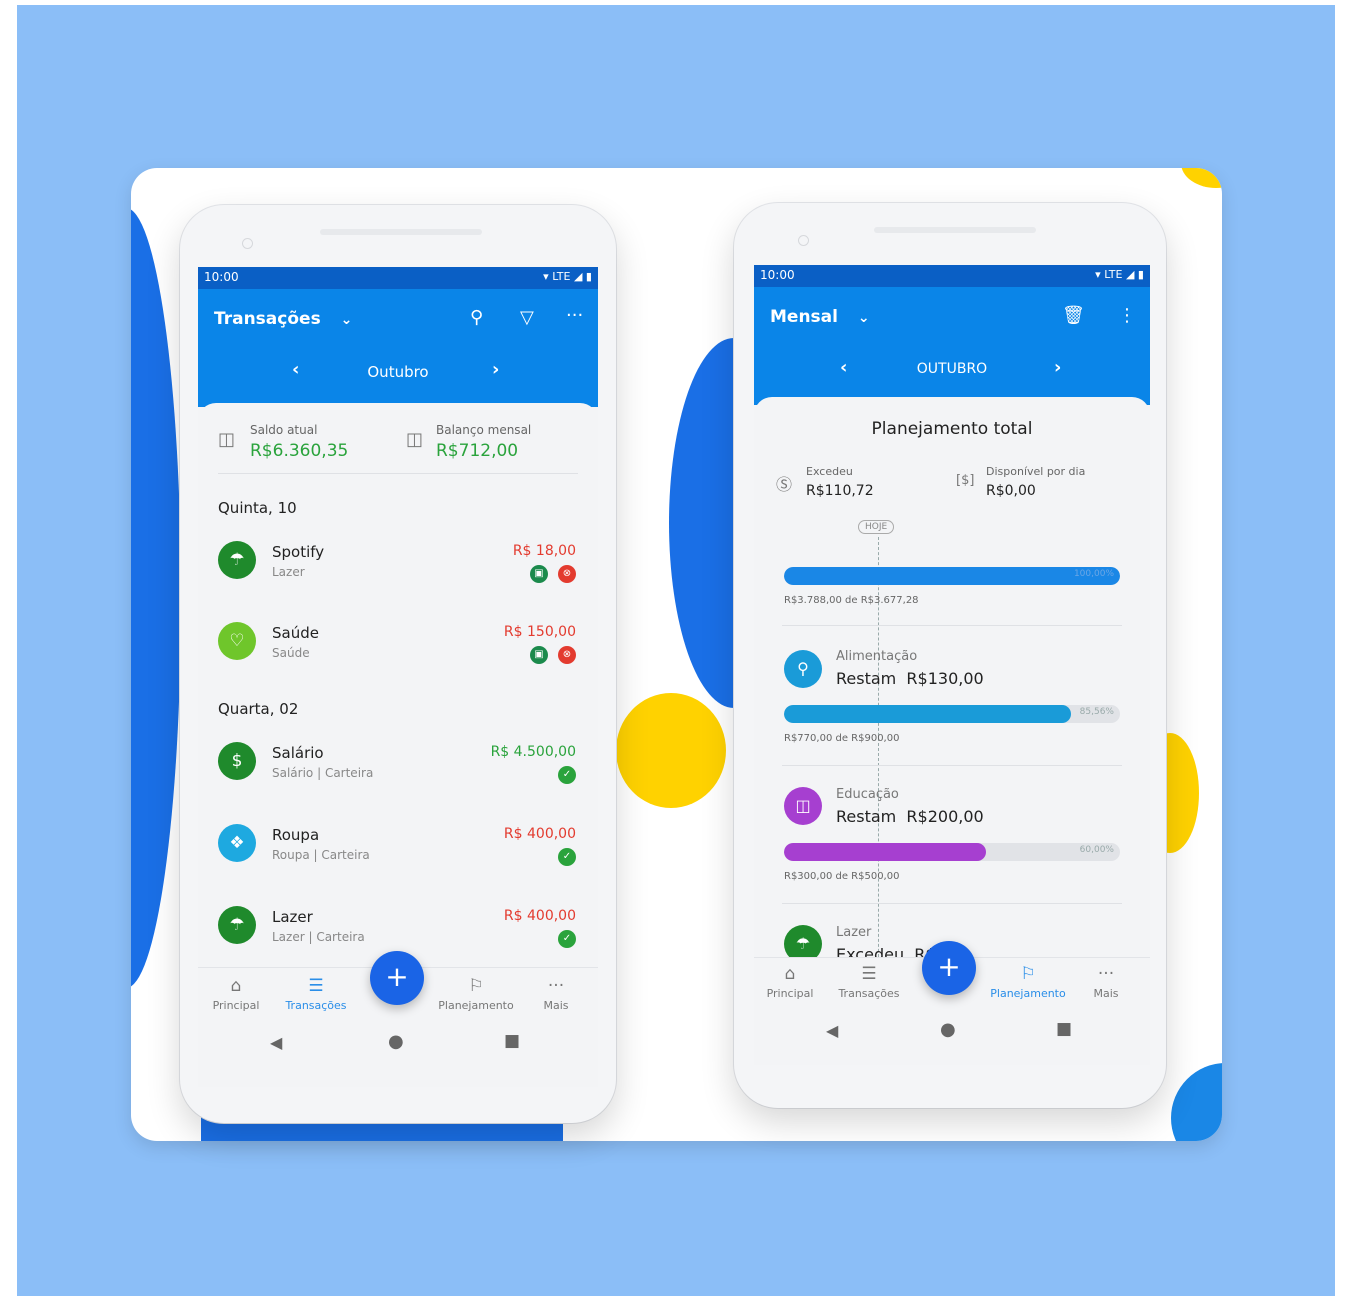  What do you see at coordinates (867, 794) in the screenshot?
I see `category-name: Educação` at bounding box center [867, 794].